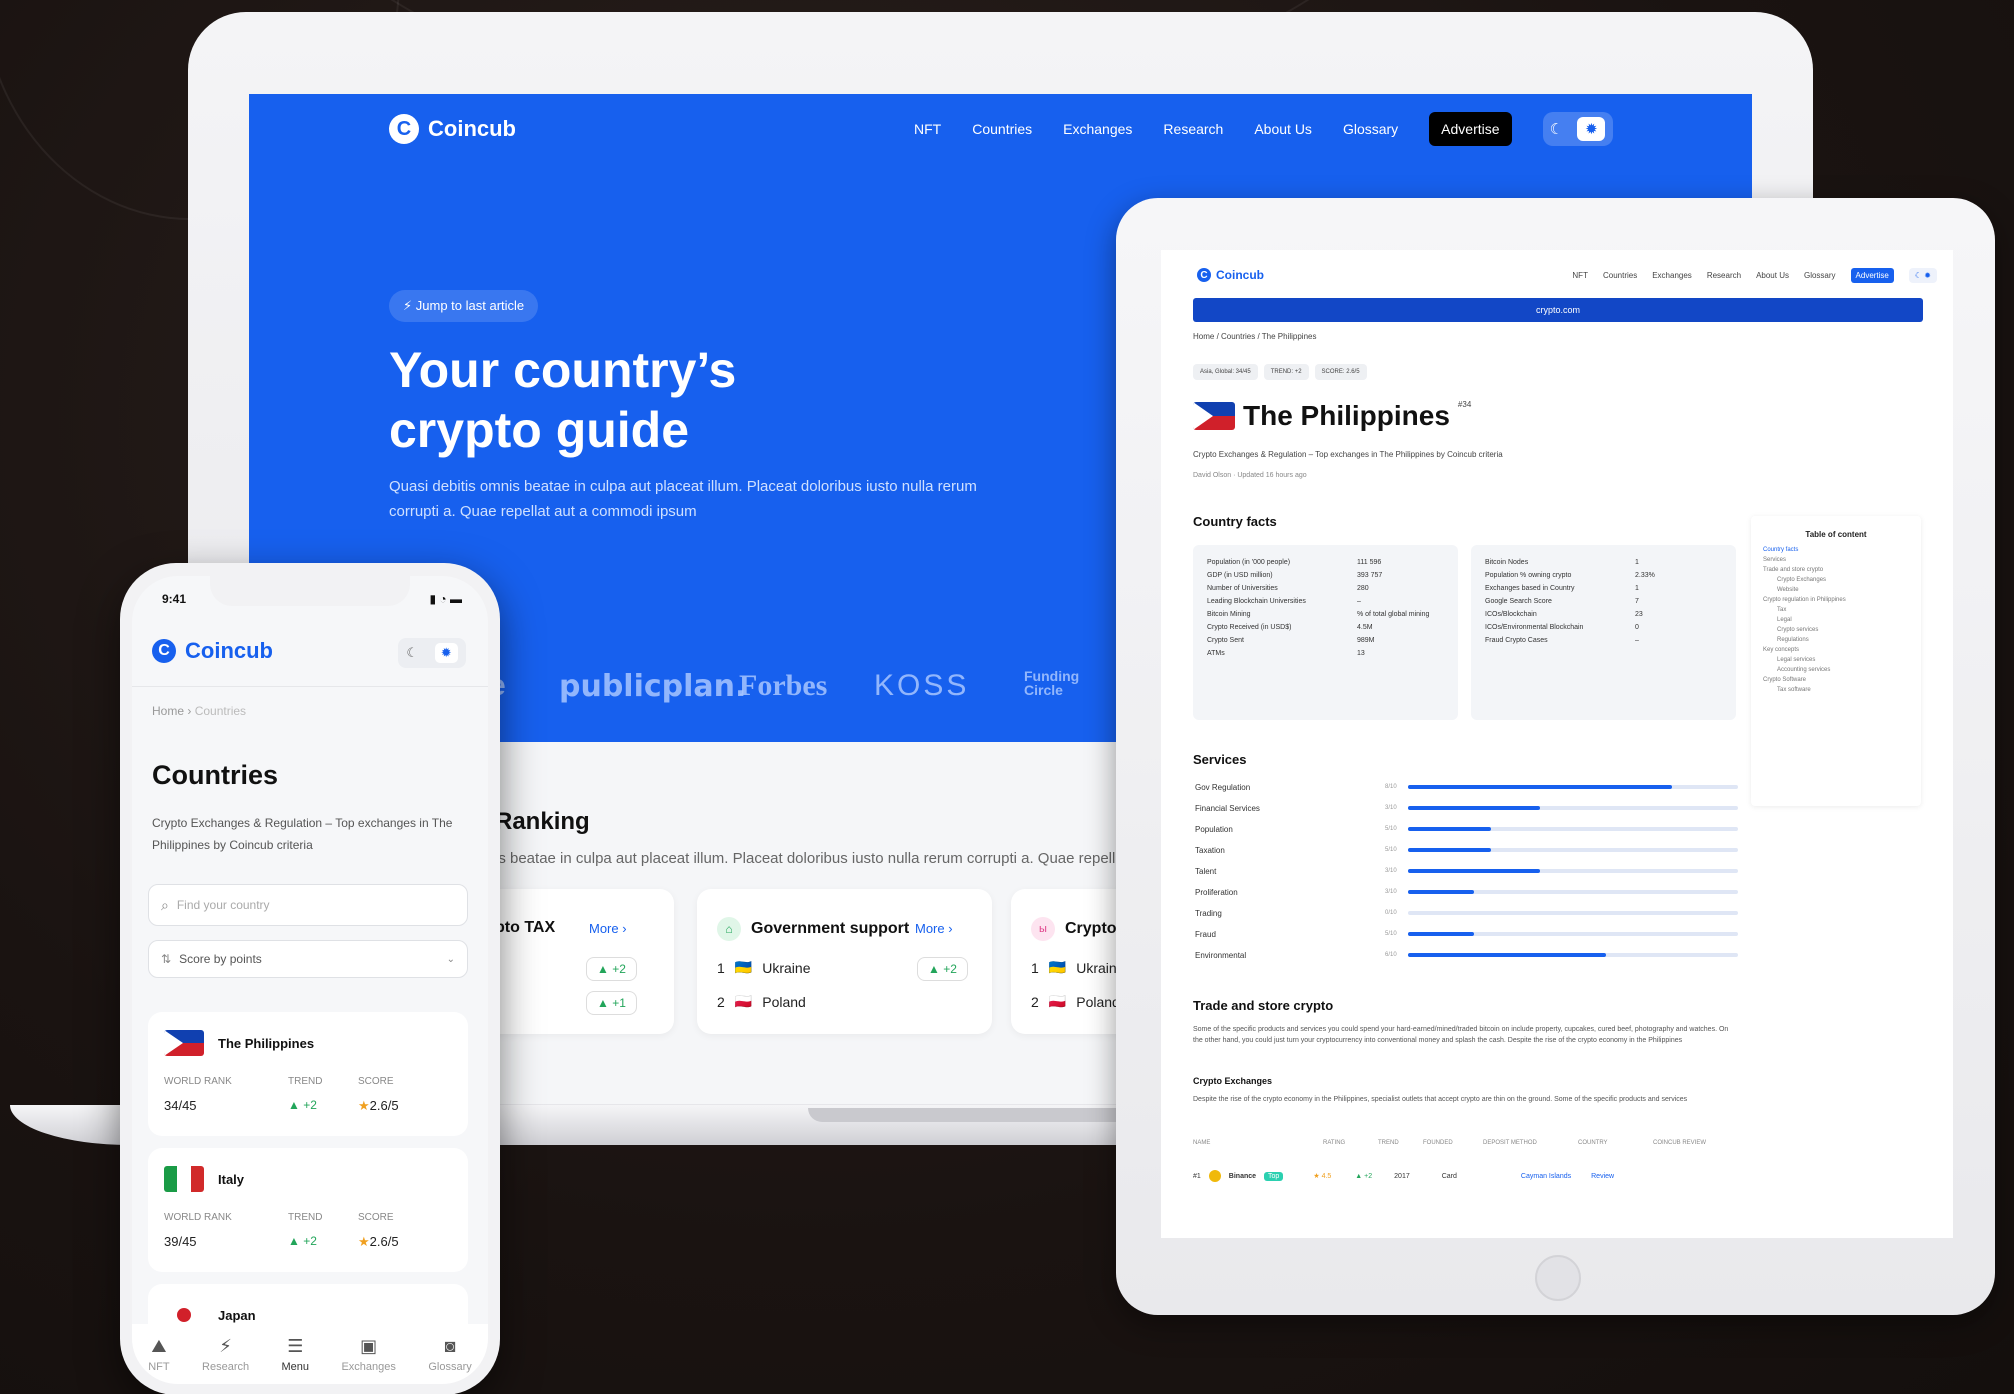  What do you see at coordinates (445, 599) in the screenshot?
I see `status-icons: ▮ ◔ ▬` at bounding box center [445, 599].